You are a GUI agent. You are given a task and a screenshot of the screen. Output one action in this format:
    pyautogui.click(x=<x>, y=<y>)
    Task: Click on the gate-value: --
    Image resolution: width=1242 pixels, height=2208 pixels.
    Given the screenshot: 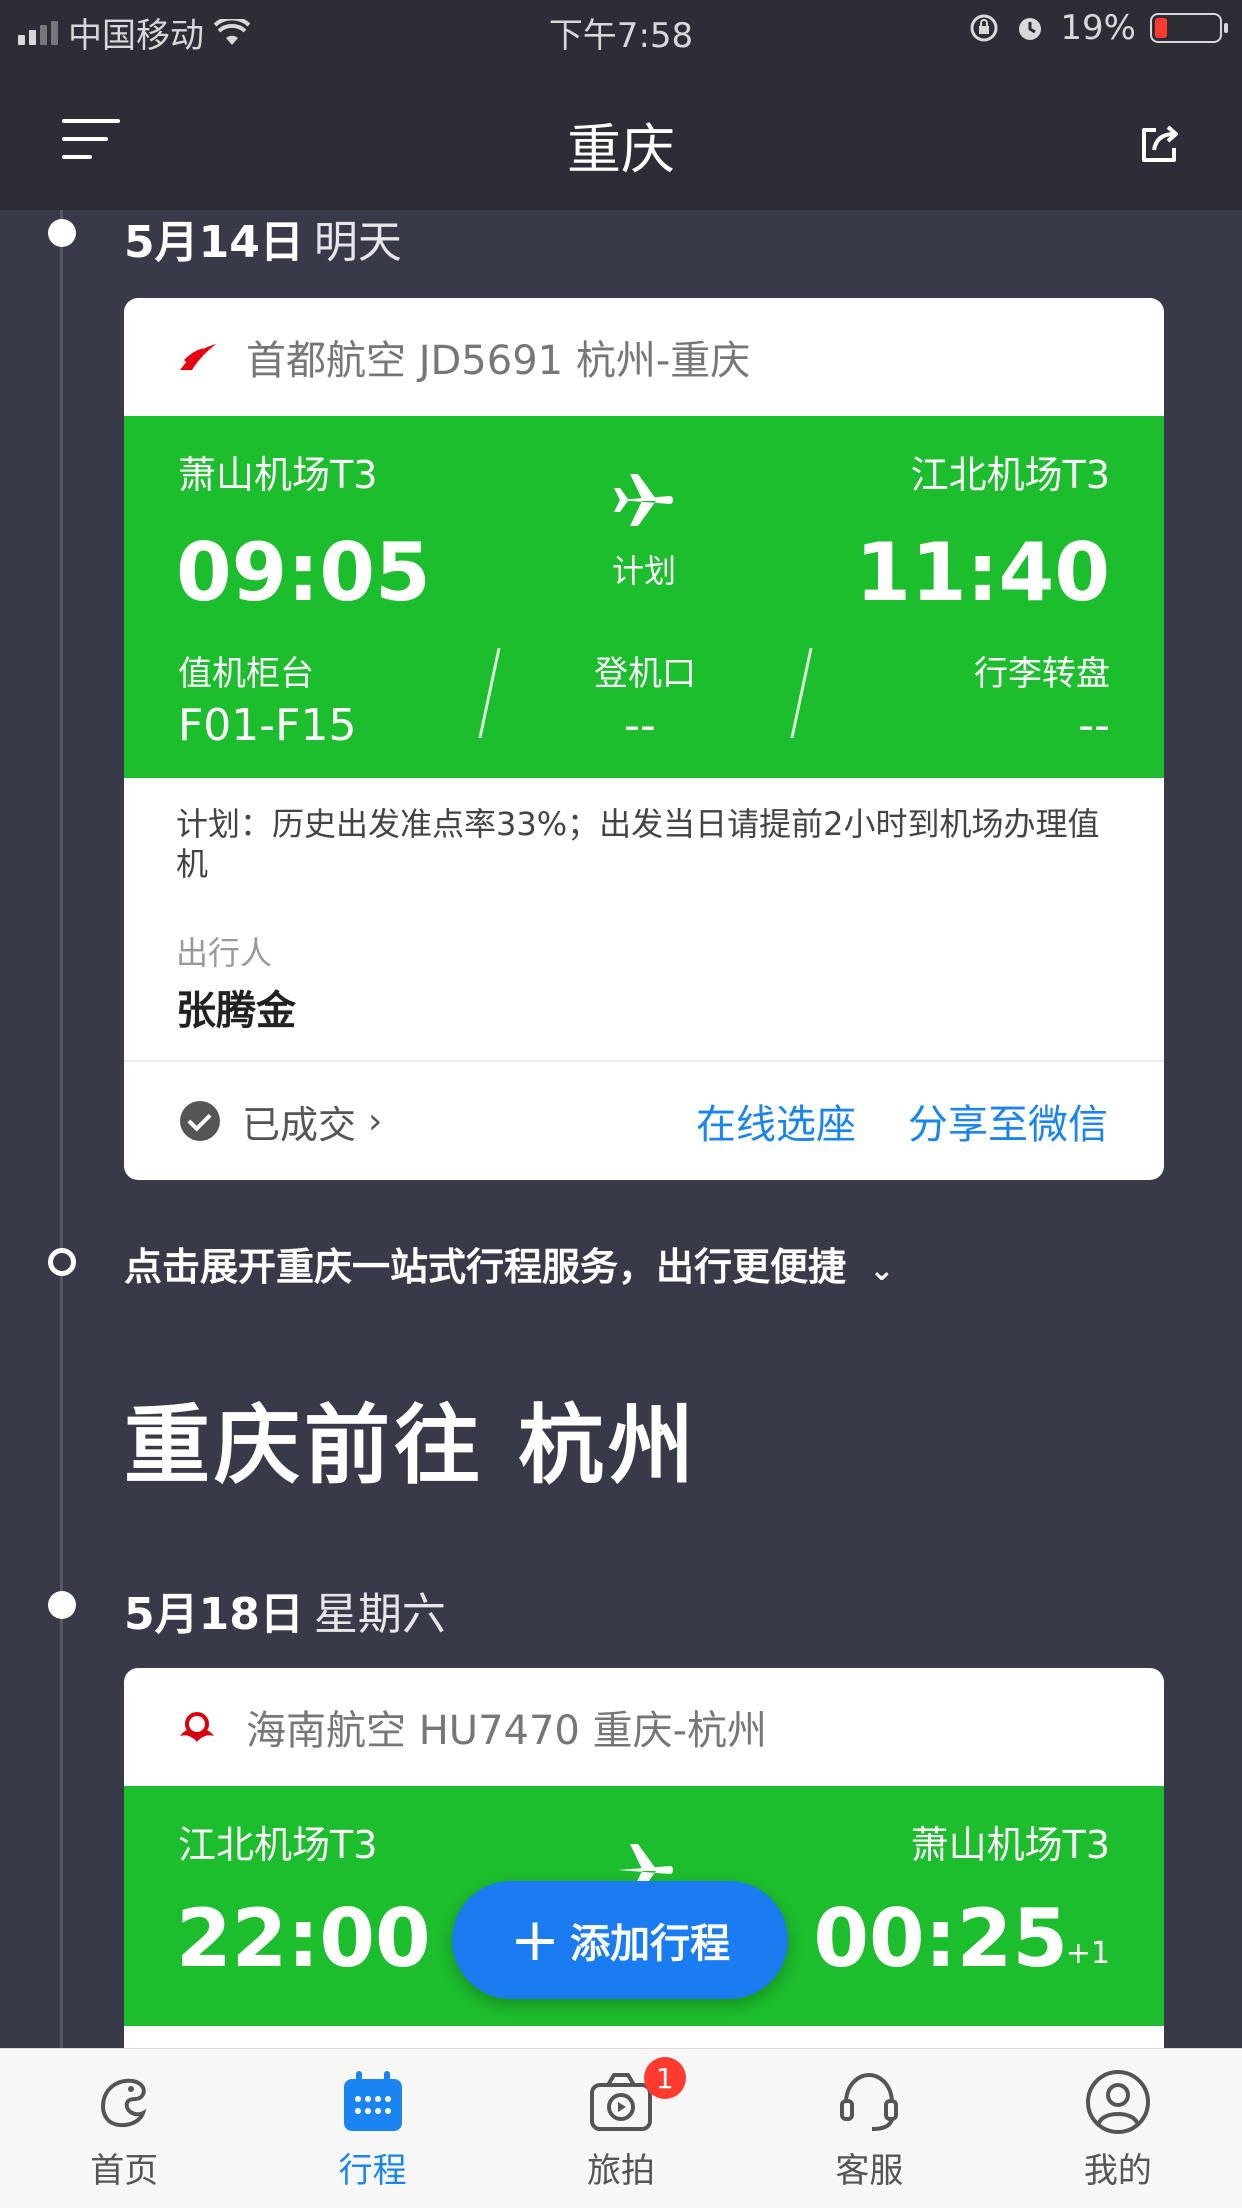 What is the action you would take?
    pyautogui.click(x=640, y=725)
    